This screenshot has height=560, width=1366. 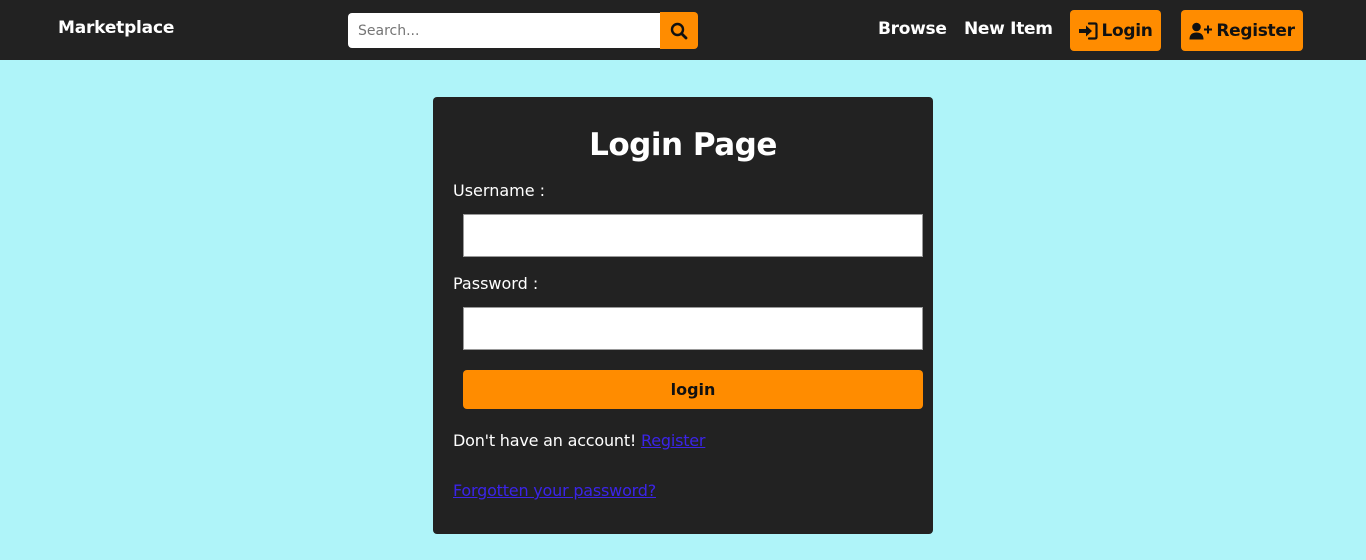 What do you see at coordinates (693, 389) in the screenshot?
I see `login-submit-button: login` at bounding box center [693, 389].